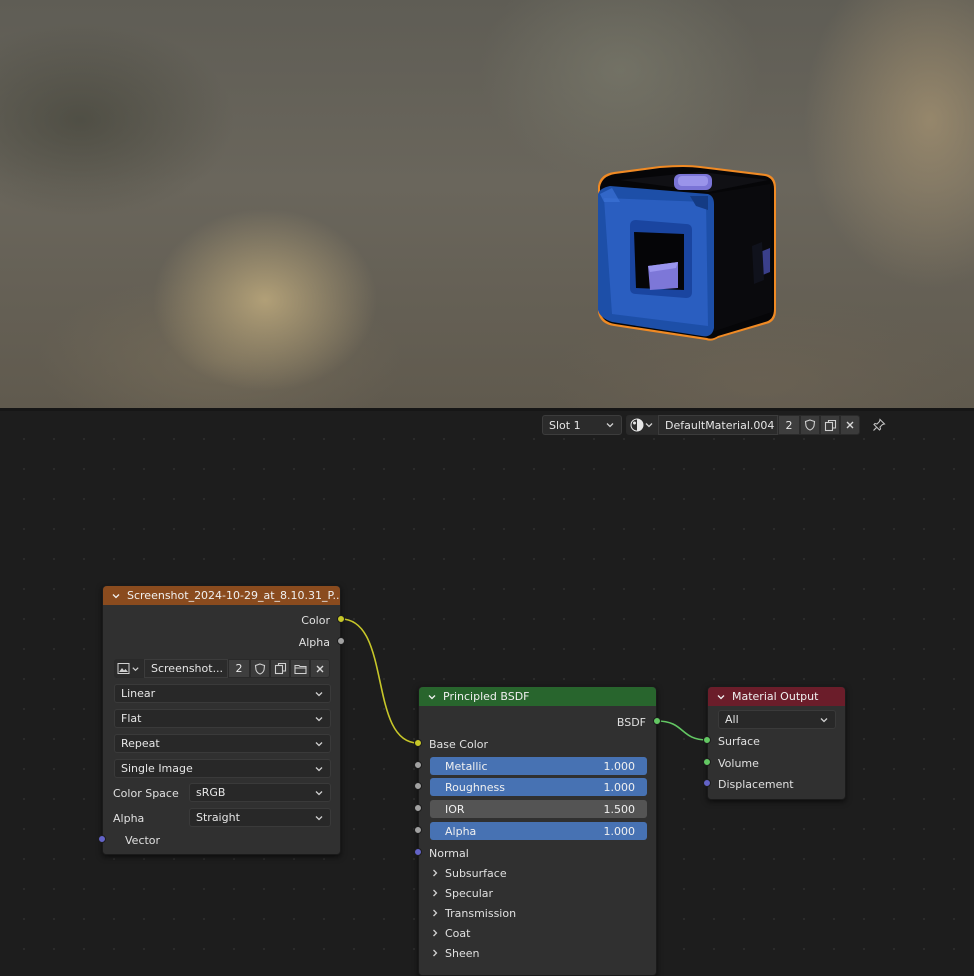 The height and width of the screenshot is (976, 974). What do you see at coordinates (738, 763) in the screenshot?
I see `input-volume-row: Volume` at bounding box center [738, 763].